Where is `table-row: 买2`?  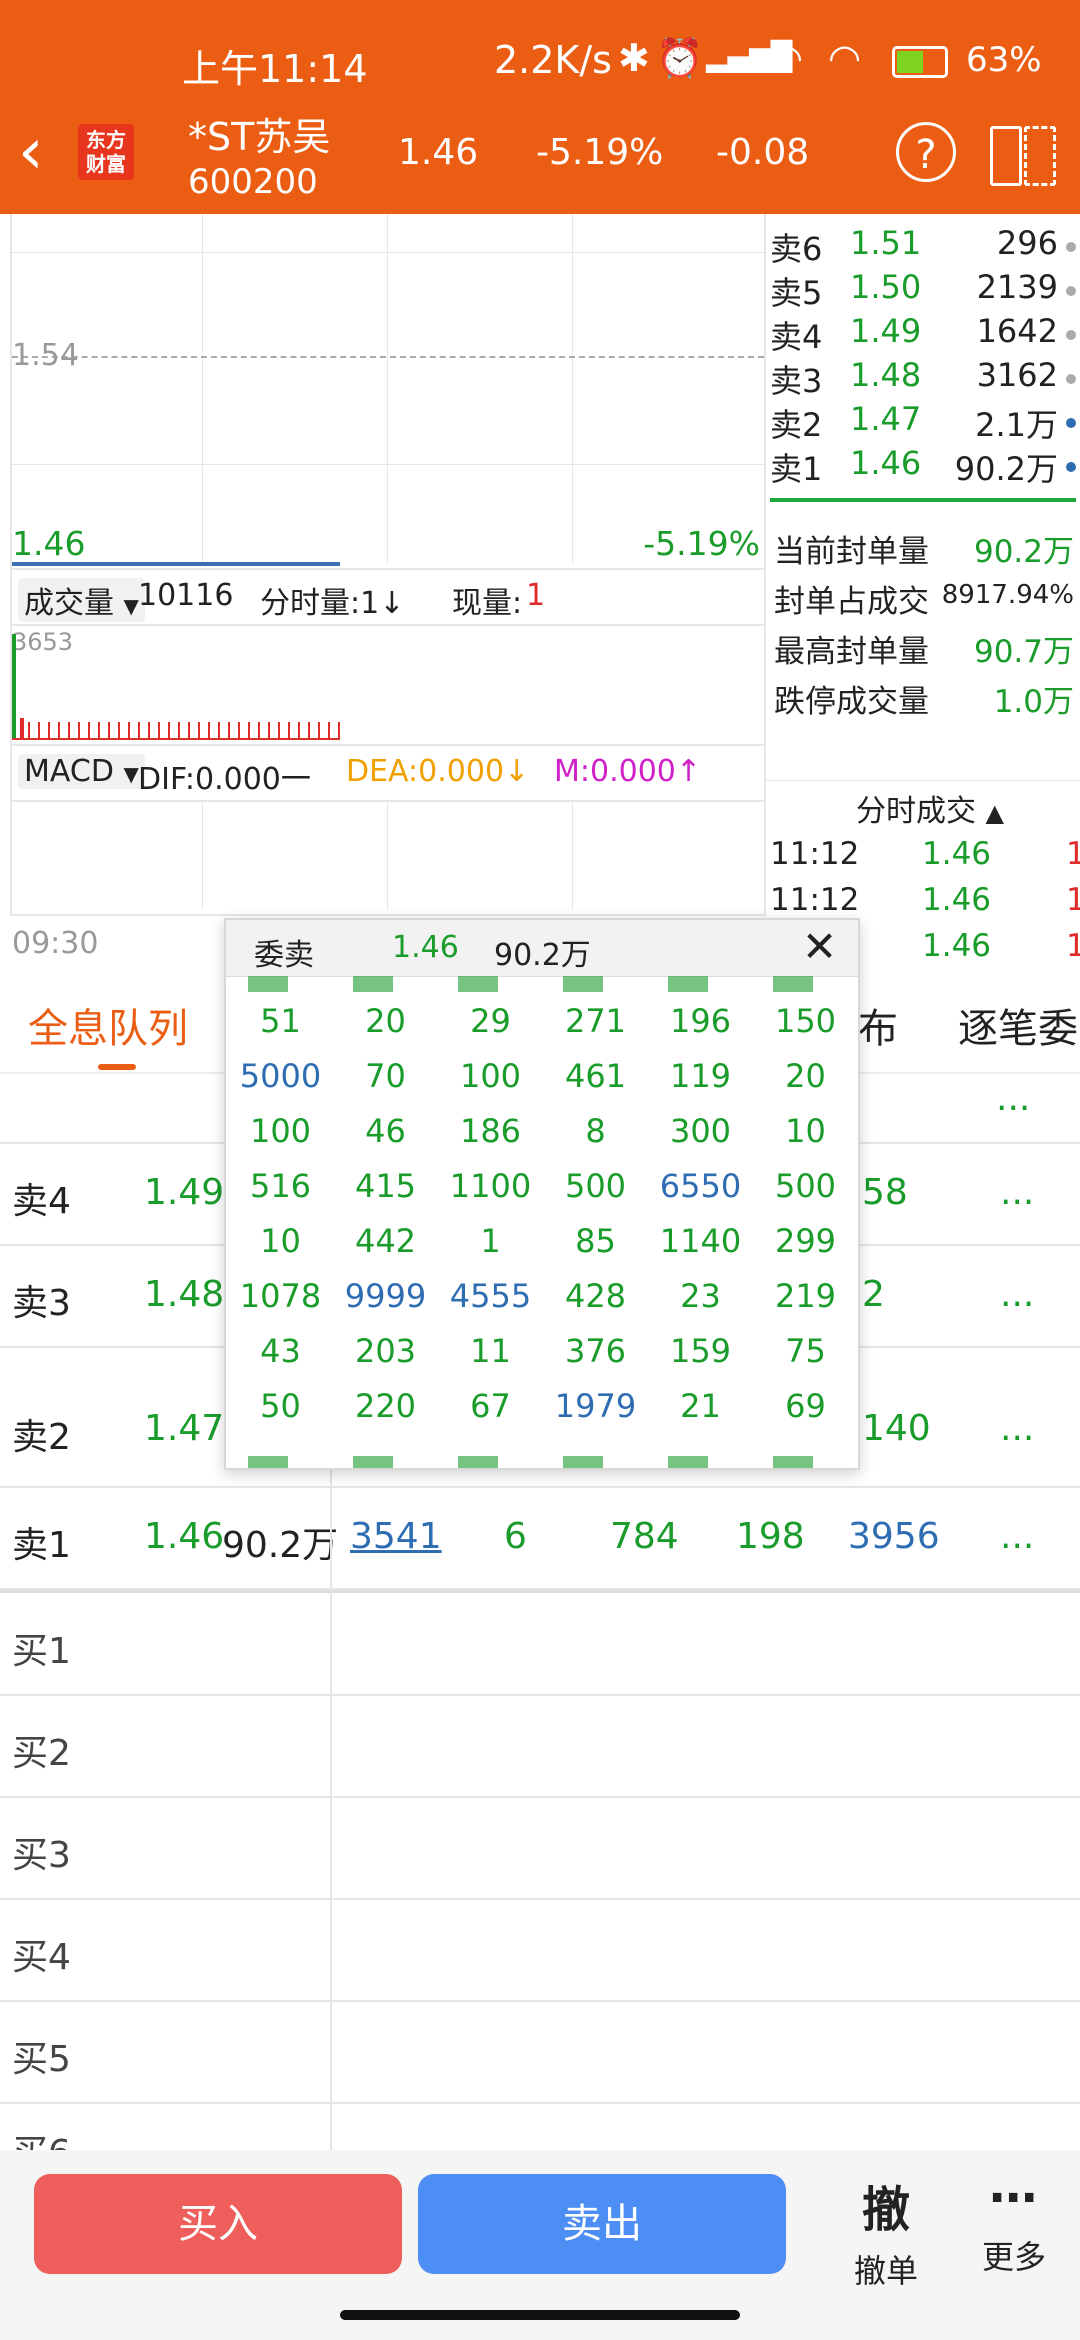 table-row: 买2 is located at coordinates (540, 1747).